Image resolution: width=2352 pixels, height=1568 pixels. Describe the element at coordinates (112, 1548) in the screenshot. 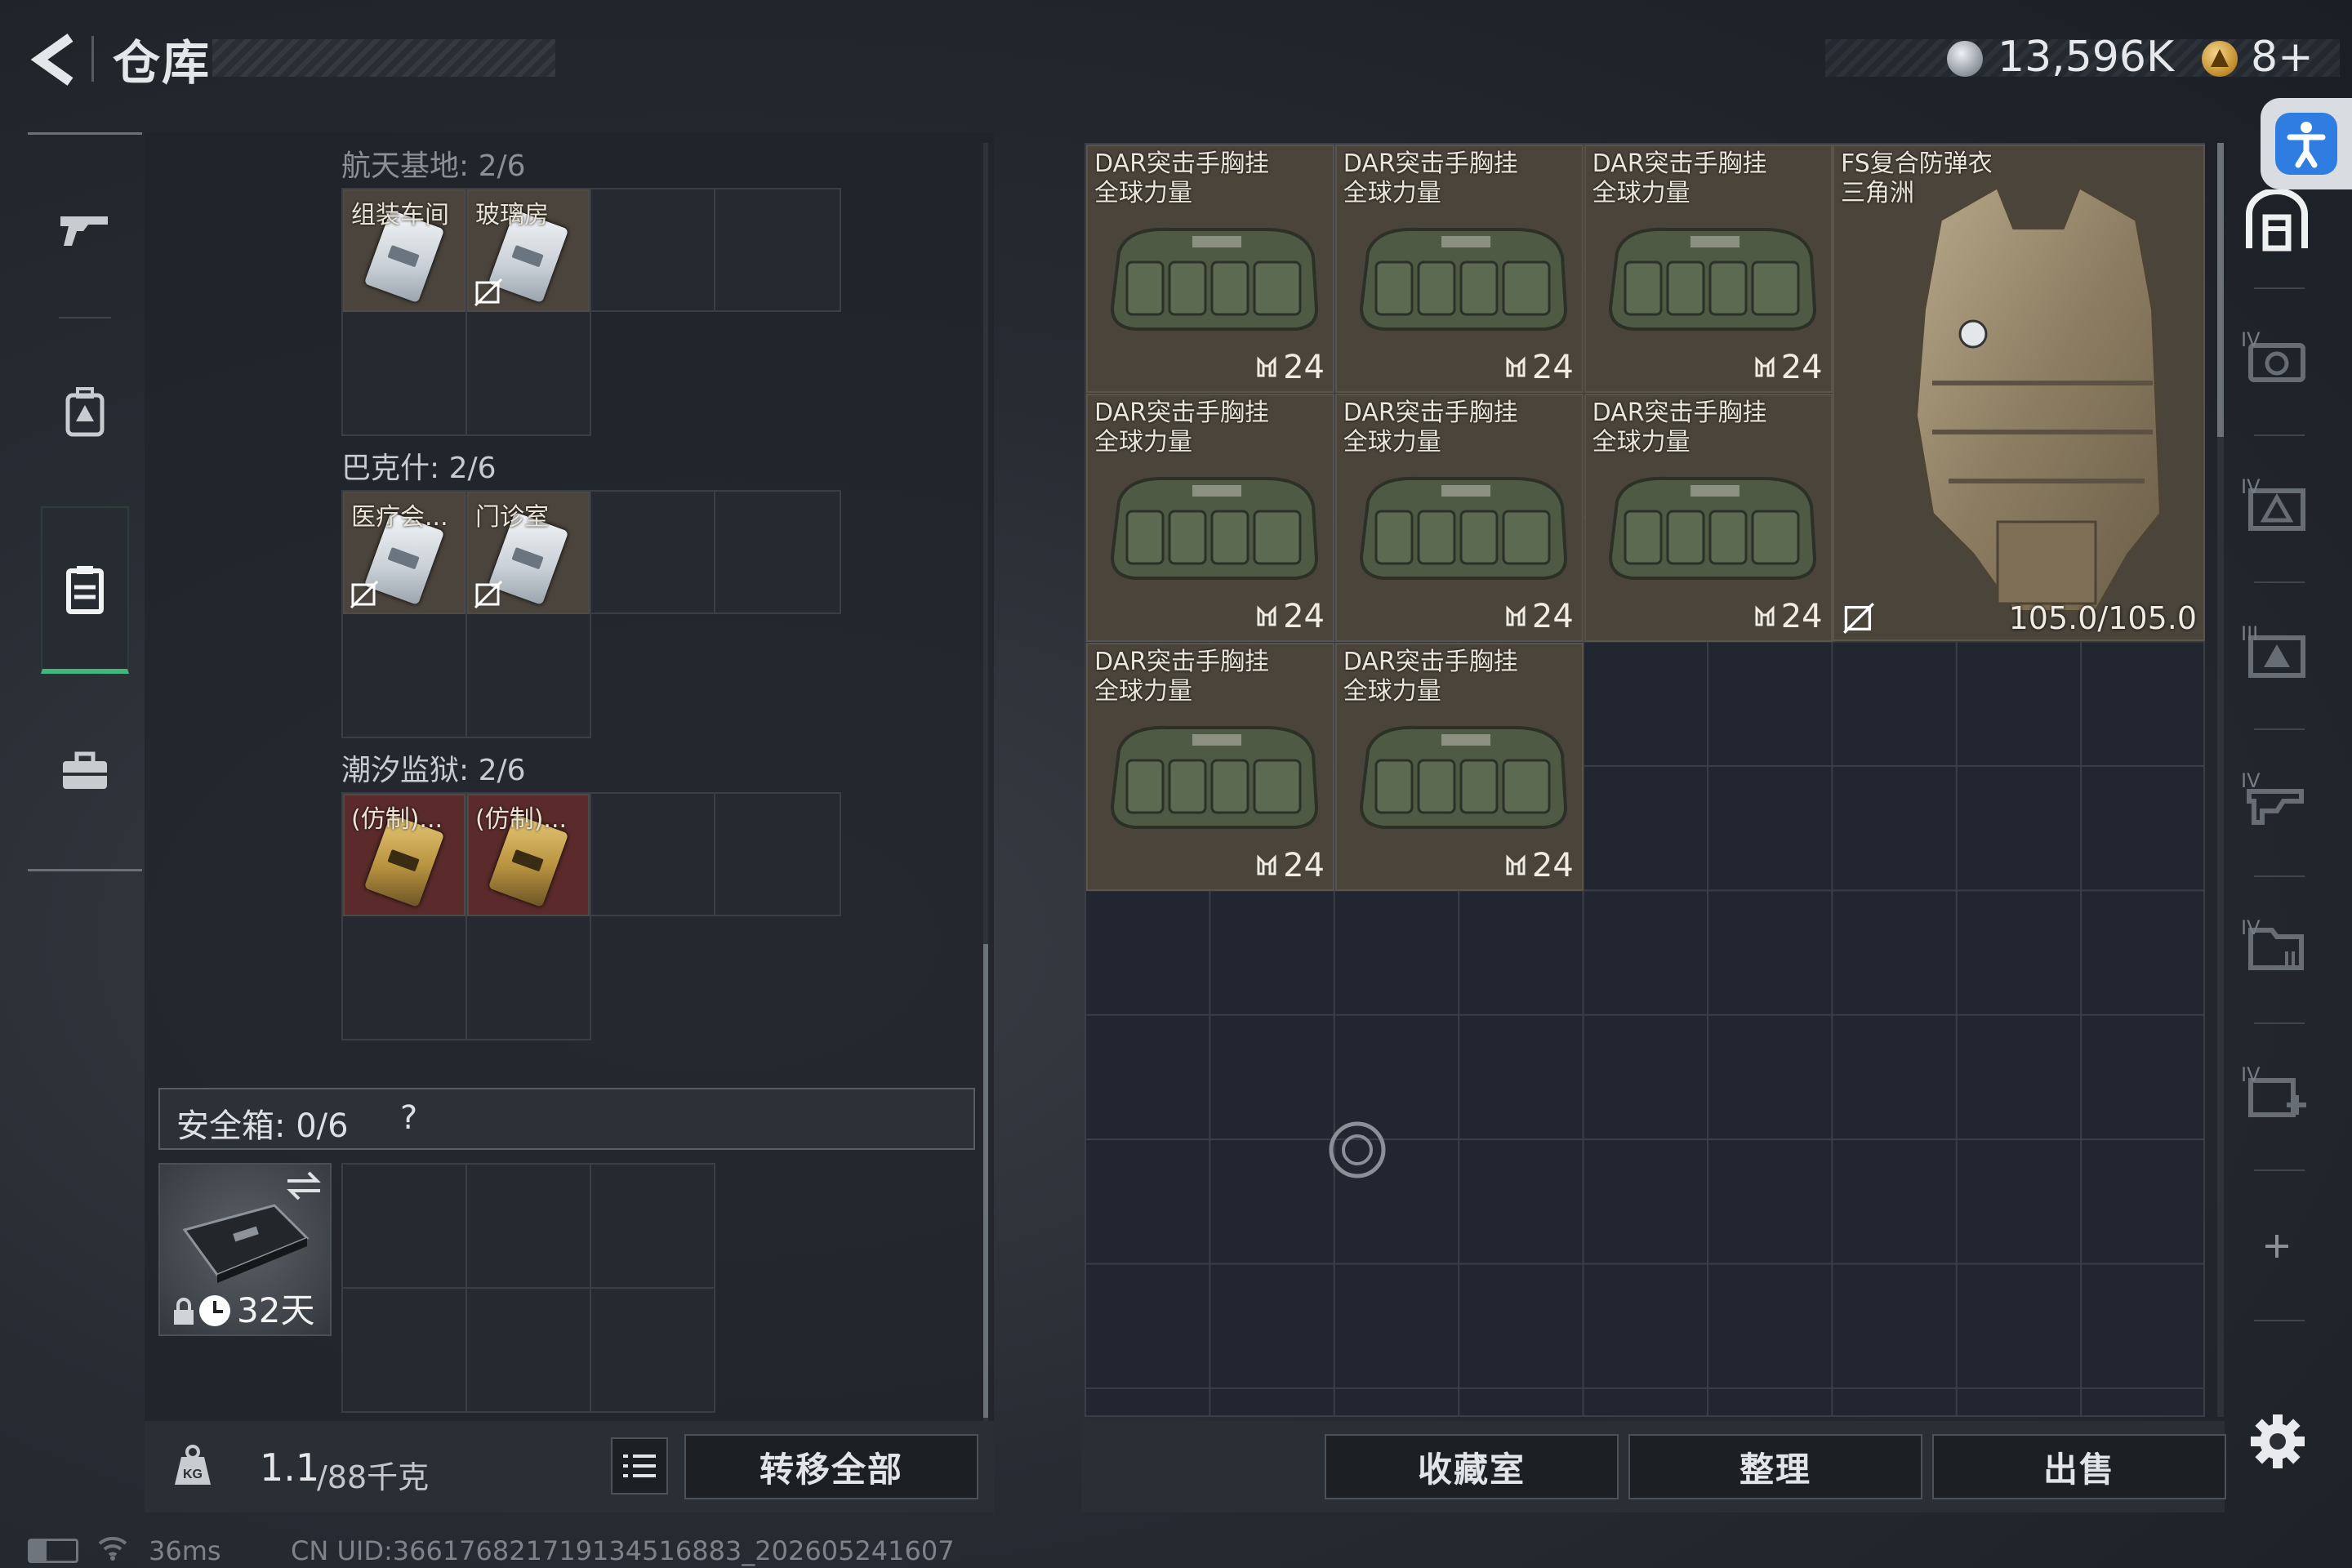

I see `wifi-icon` at that location.